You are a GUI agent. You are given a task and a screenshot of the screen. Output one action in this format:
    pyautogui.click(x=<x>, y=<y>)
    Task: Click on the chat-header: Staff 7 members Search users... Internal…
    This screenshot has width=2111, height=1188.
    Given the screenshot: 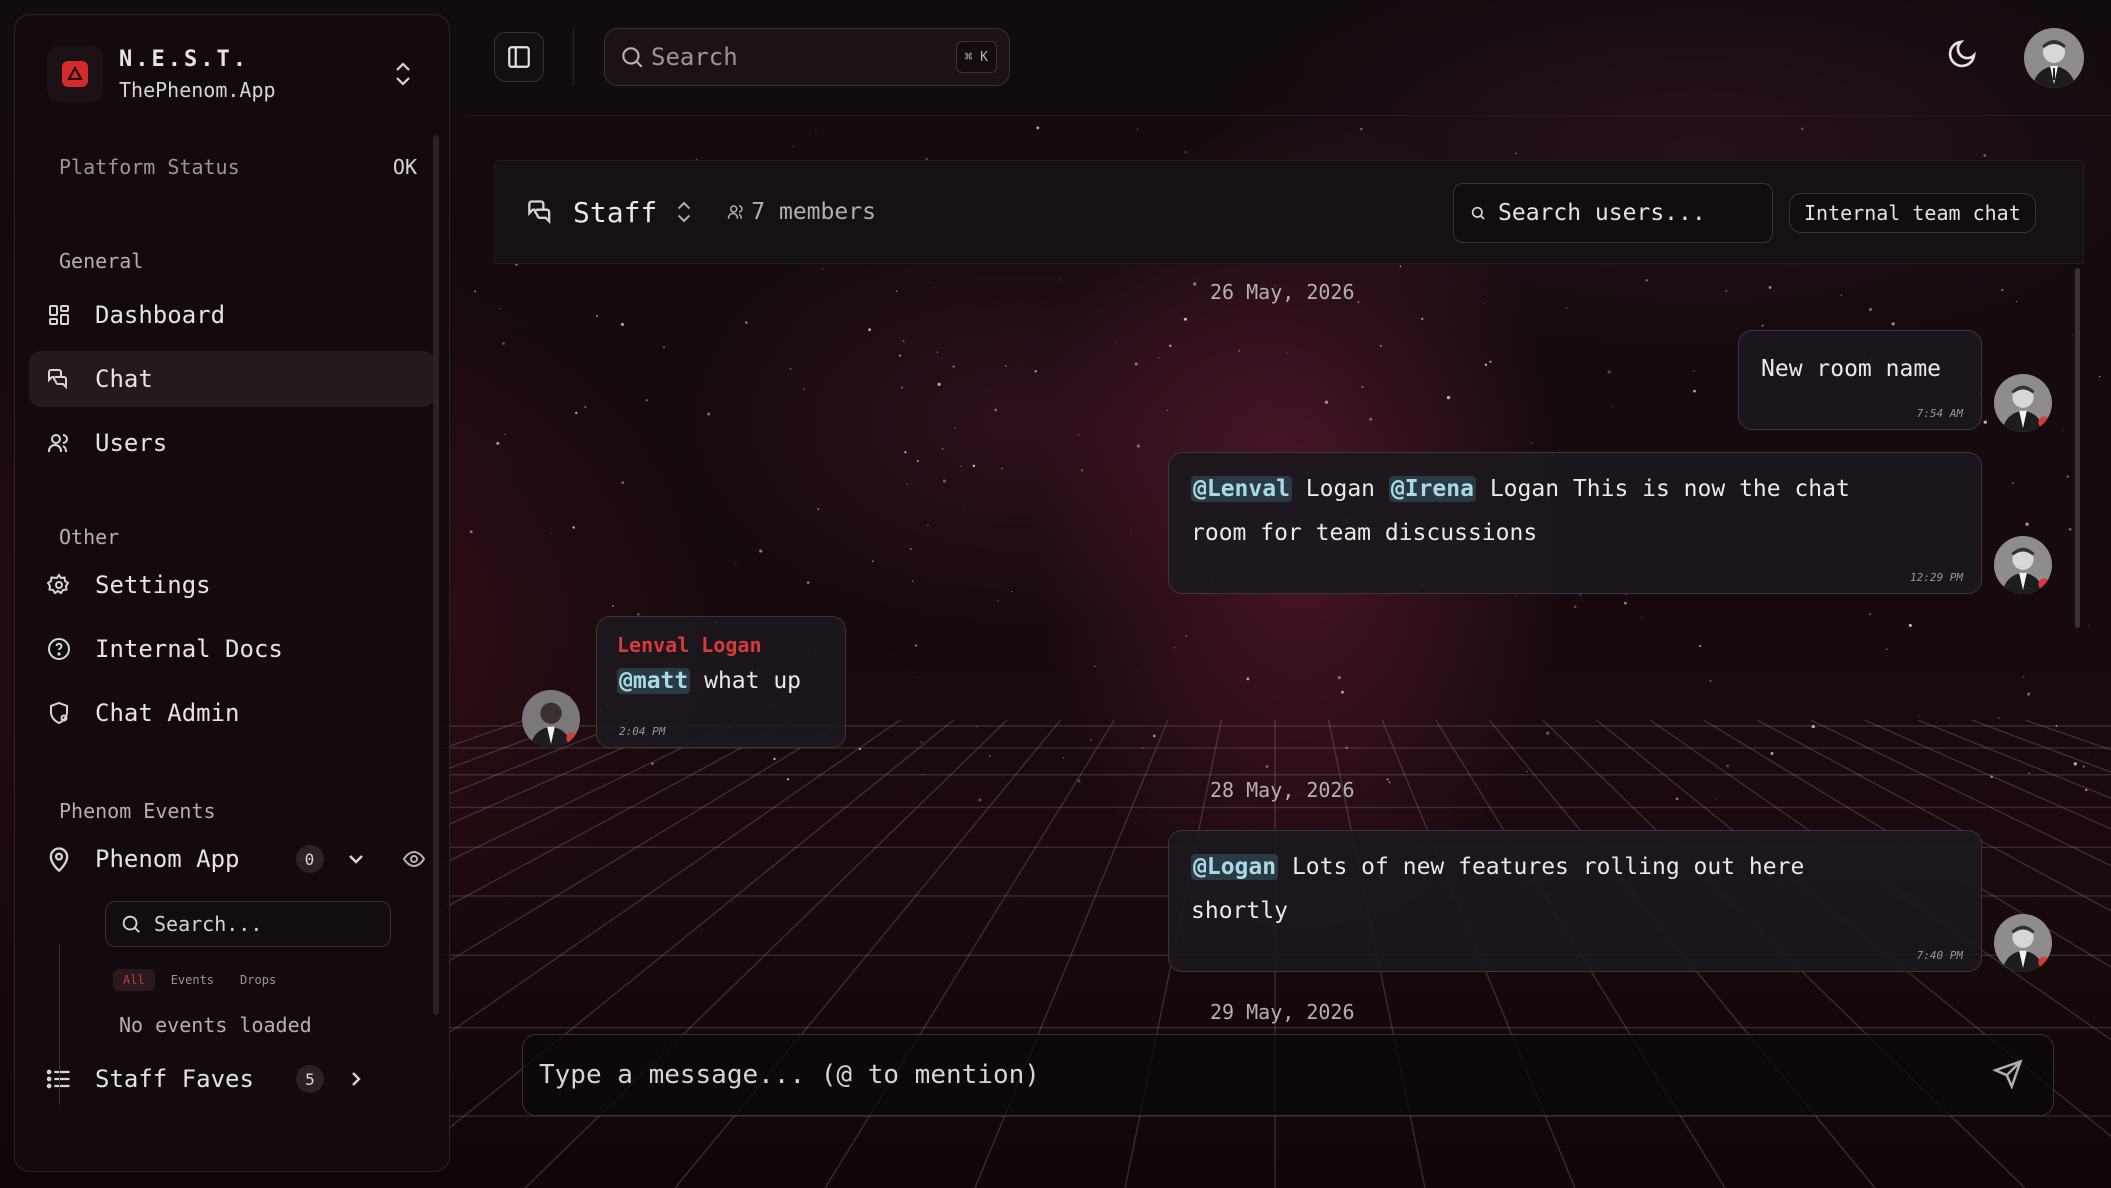 What is the action you would take?
    pyautogui.click(x=1289, y=212)
    